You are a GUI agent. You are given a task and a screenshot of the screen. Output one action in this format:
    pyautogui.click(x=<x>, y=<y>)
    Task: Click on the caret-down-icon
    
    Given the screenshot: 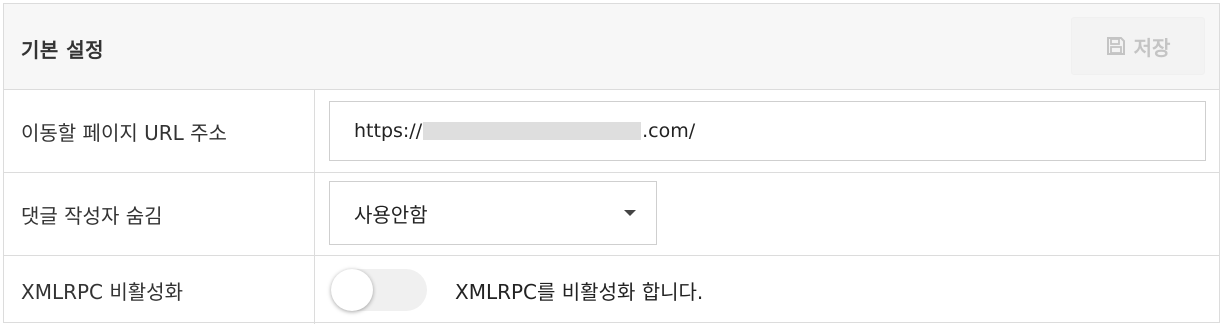 What is the action you would take?
    pyautogui.click(x=630, y=213)
    